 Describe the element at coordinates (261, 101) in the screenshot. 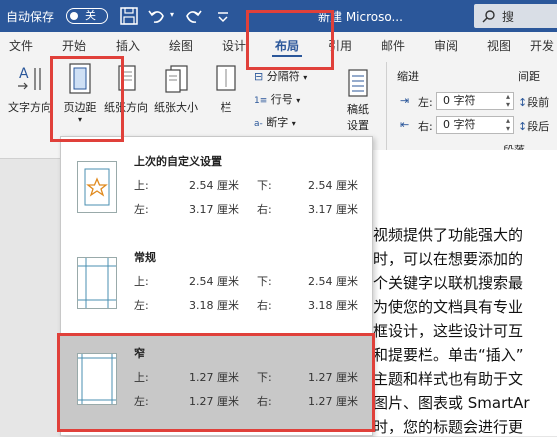

I see `line-numbers-icon: 1≡` at that location.